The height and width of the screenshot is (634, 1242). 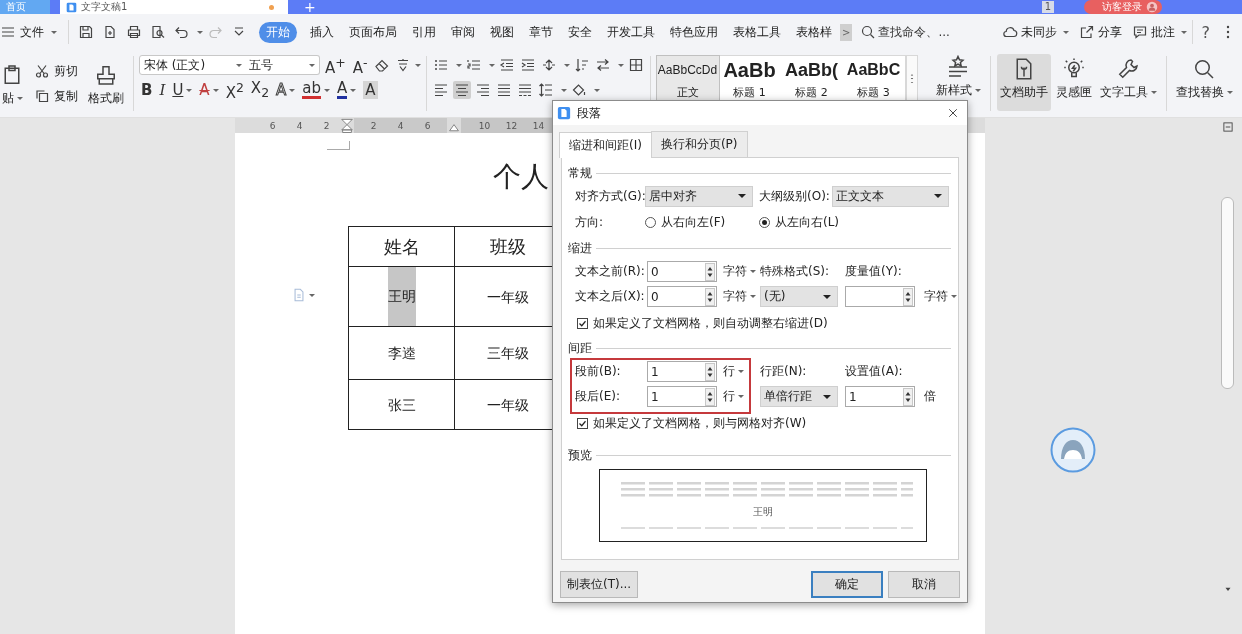 What do you see at coordinates (699, 196) in the screenshot?
I see `dropdown: 居中对齐` at bounding box center [699, 196].